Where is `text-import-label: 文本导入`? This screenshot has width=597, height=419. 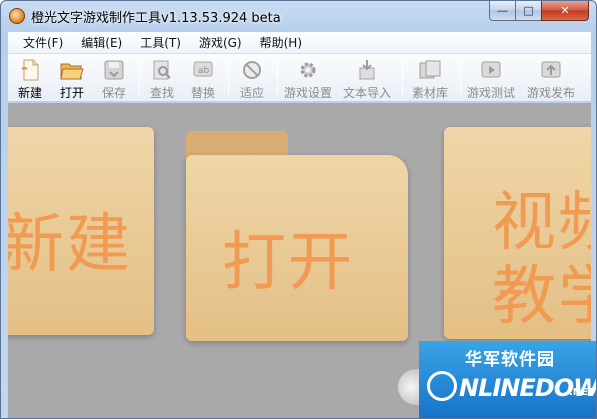
text-import-label: 文本导入 is located at coordinates (366, 93).